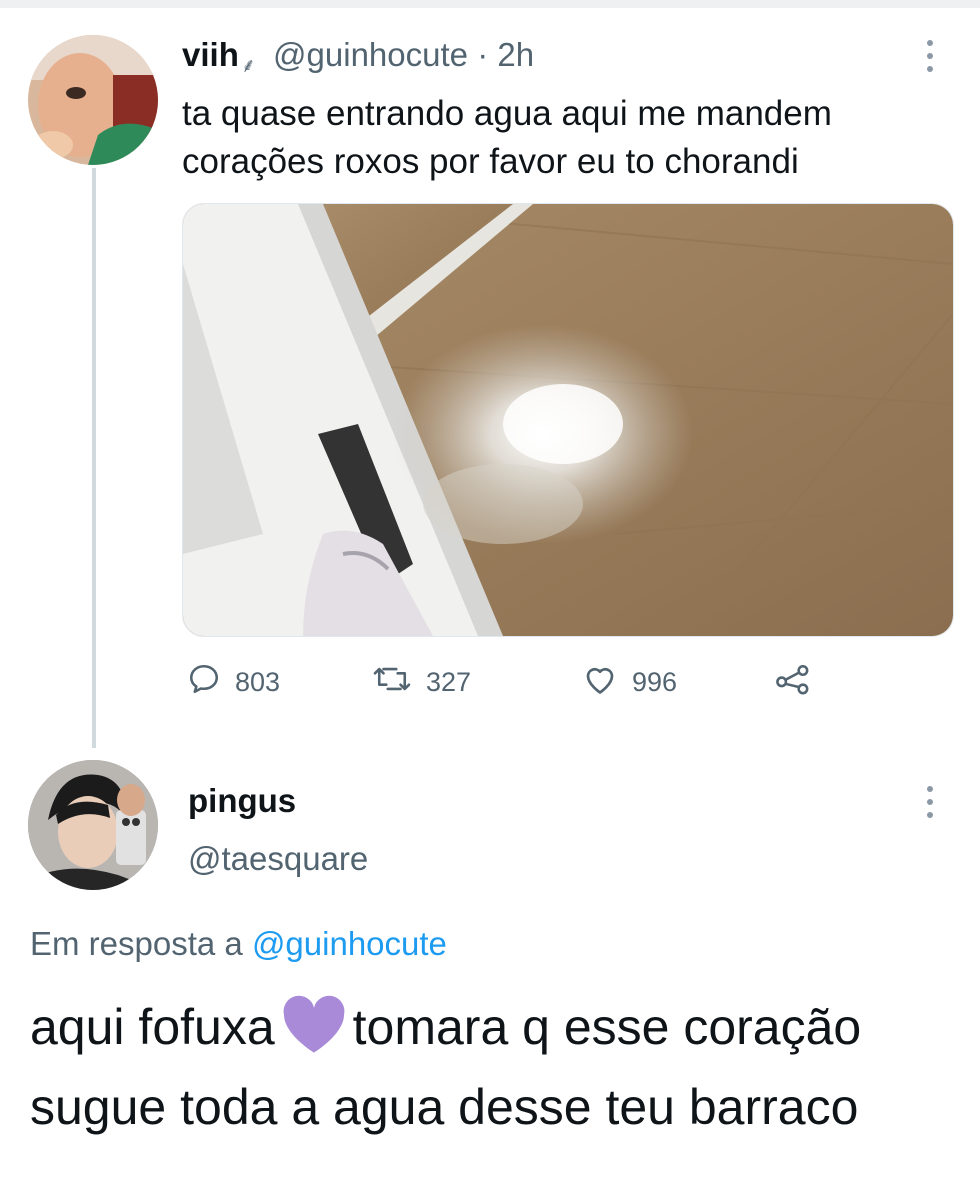 The height and width of the screenshot is (1200, 980). Describe the element at coordinates (515, 54) in the screenshot. I see `timestamp: 2h` at that location.